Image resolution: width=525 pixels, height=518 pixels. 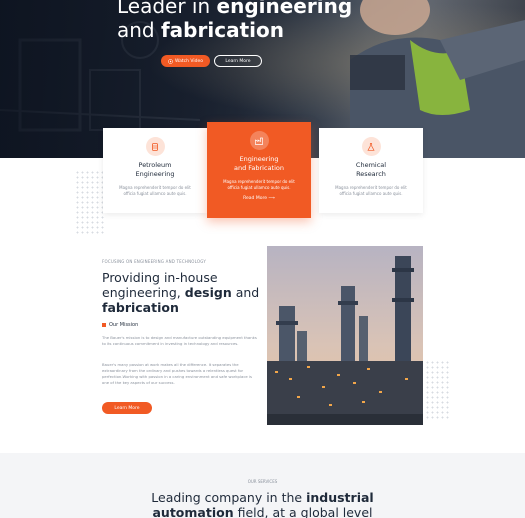 What do you see at coordinates (170, 61) in the screenshot?
I see `play-icon` at bounding box center [170, 61].